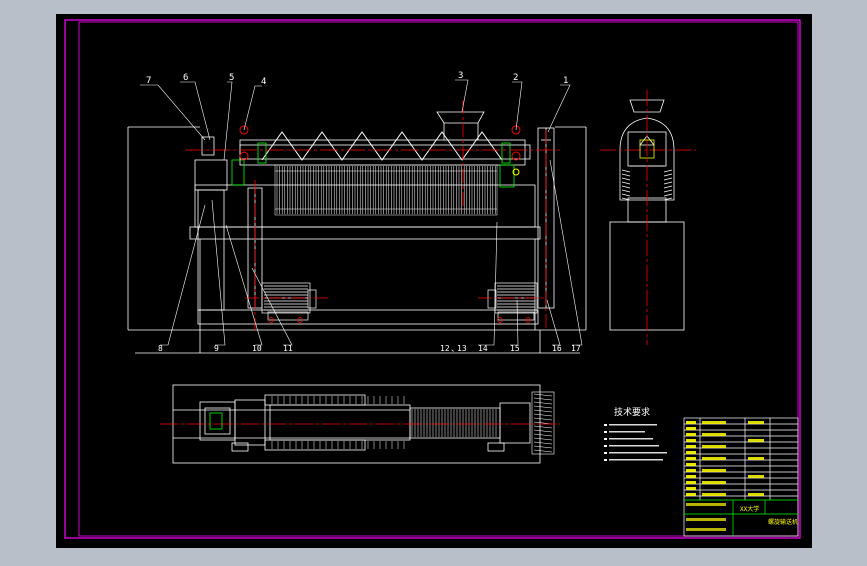 This screenshot has width=867, height=566. I want to click on callout-15: 15, so click(515, 348).